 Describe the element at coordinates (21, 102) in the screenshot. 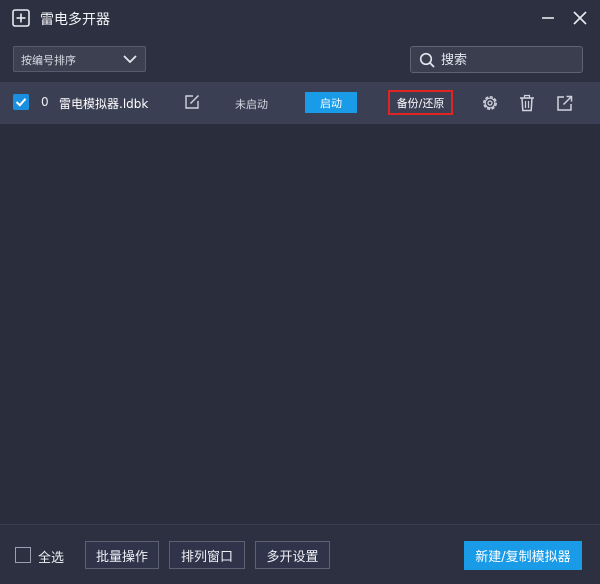

I see `row-checkbox` at that location.